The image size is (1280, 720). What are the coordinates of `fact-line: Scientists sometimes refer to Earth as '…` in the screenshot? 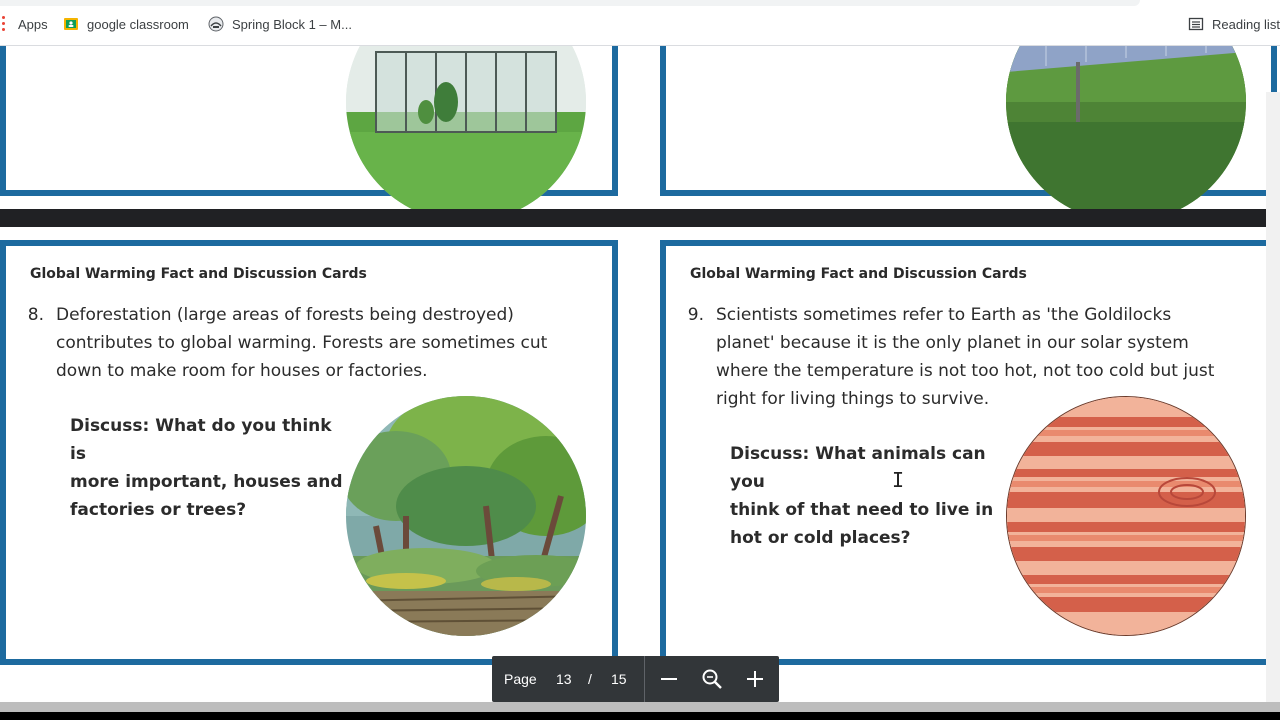 It's located at (944, 315).